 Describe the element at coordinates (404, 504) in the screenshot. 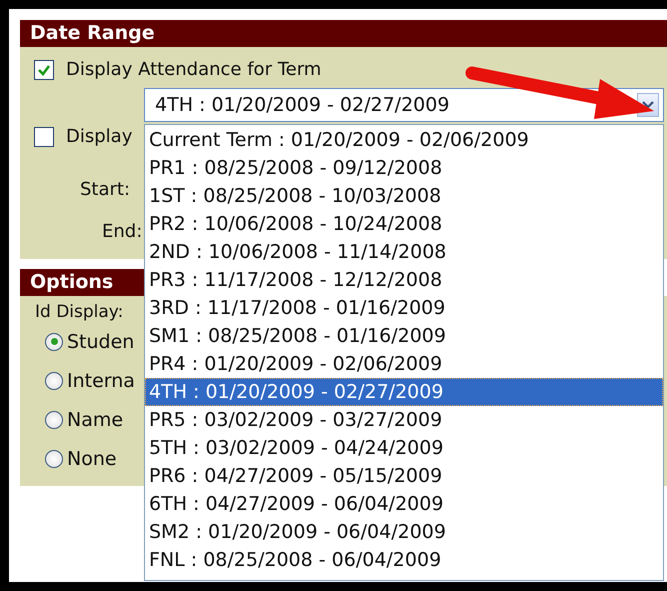

I see `dropdown-option: 6TH : 04/27/2009 - 06/04/2009` at that location.